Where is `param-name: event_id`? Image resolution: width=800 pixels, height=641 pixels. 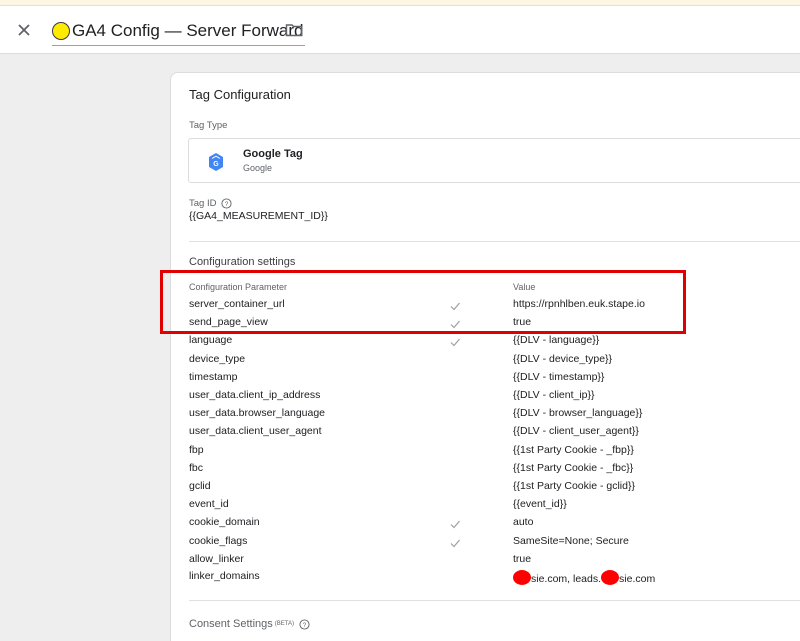 param-name: event_id is located at coordinates (209, 504).